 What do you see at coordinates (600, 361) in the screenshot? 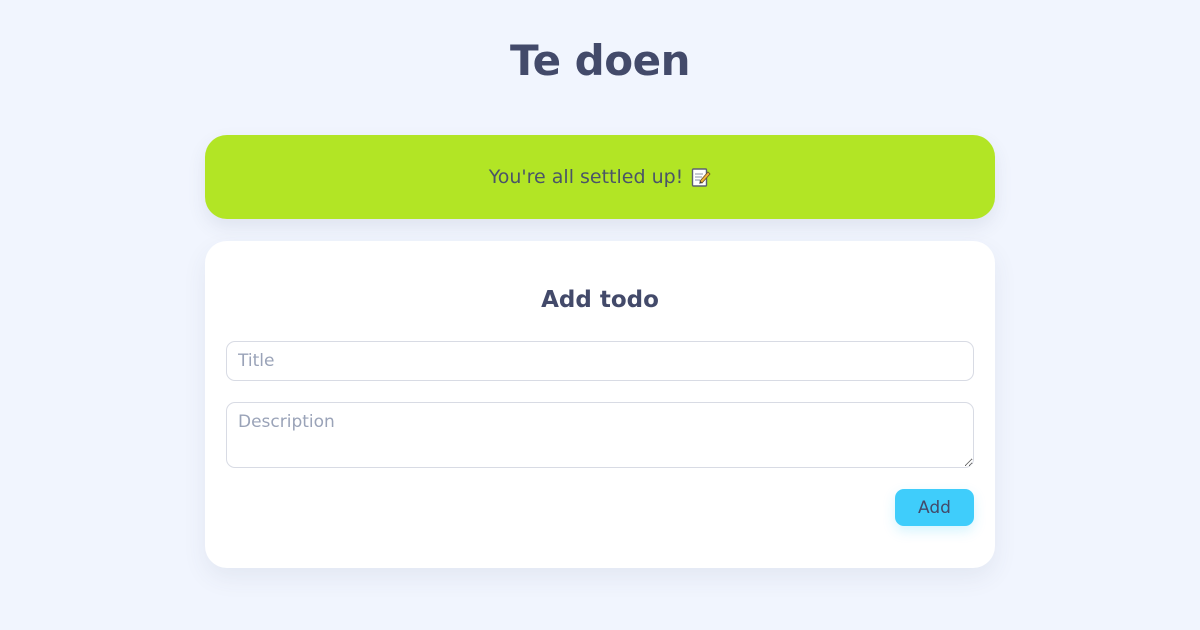
I see `title-input` at bounding box center [600, 361].